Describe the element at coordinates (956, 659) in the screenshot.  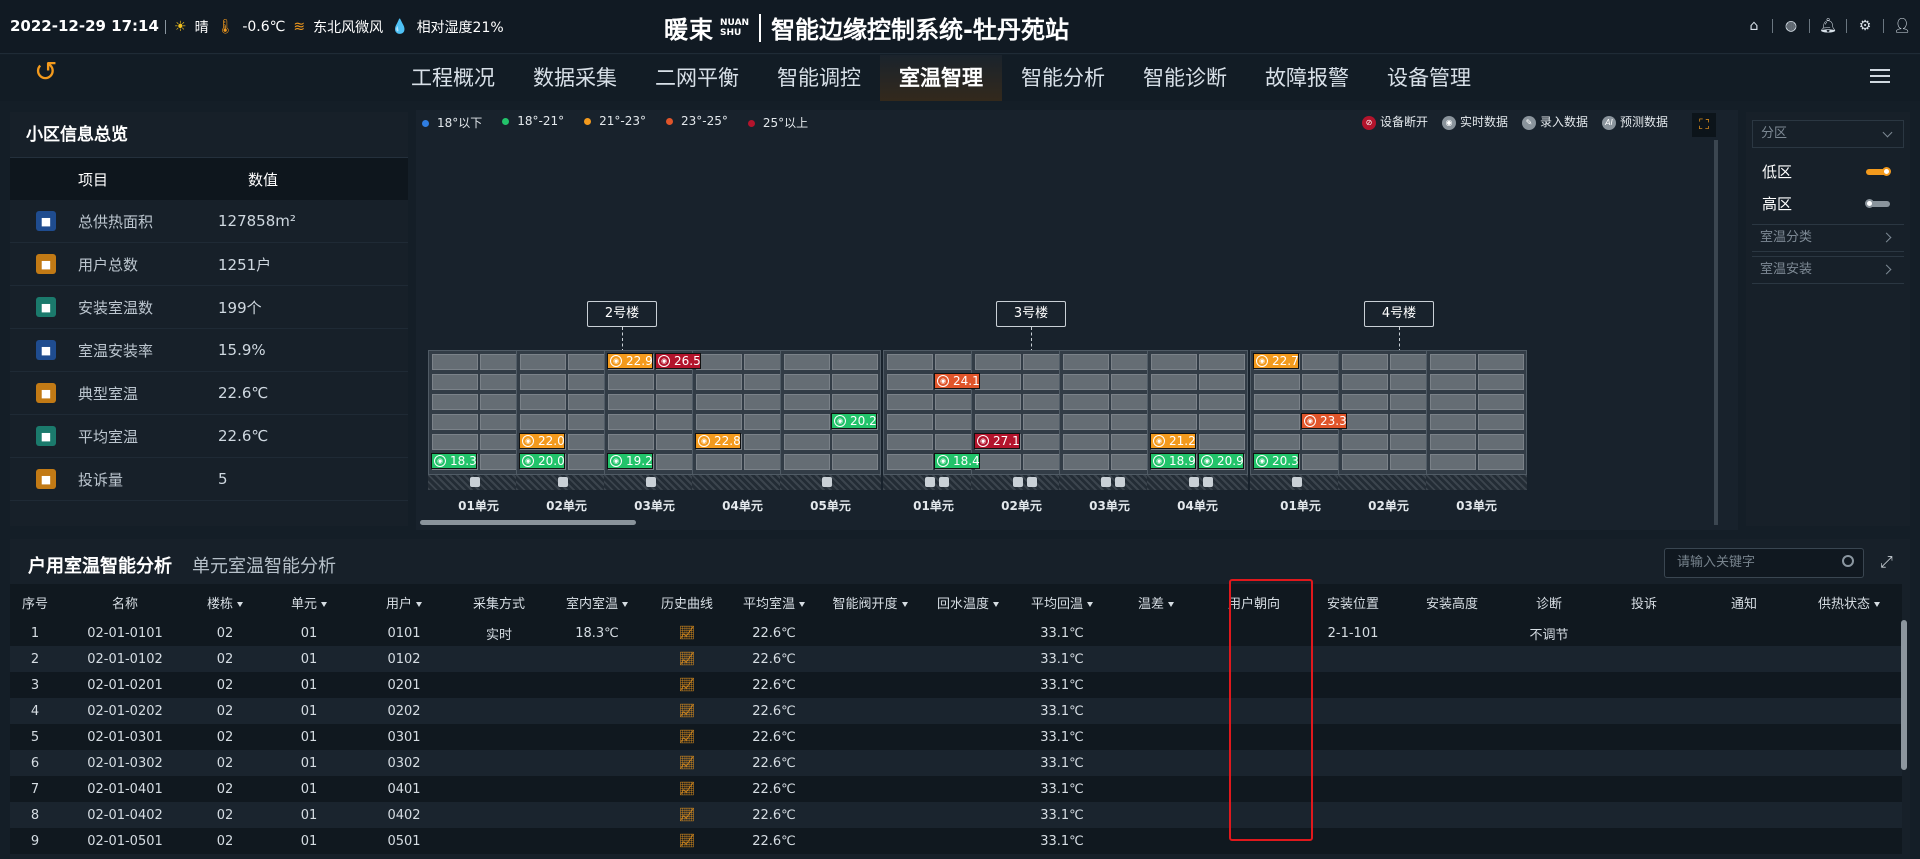
I see `table-row: 2 02-01-0102 02 01 0102 📈︎ 22.6℃ 33.1℃` at that location.